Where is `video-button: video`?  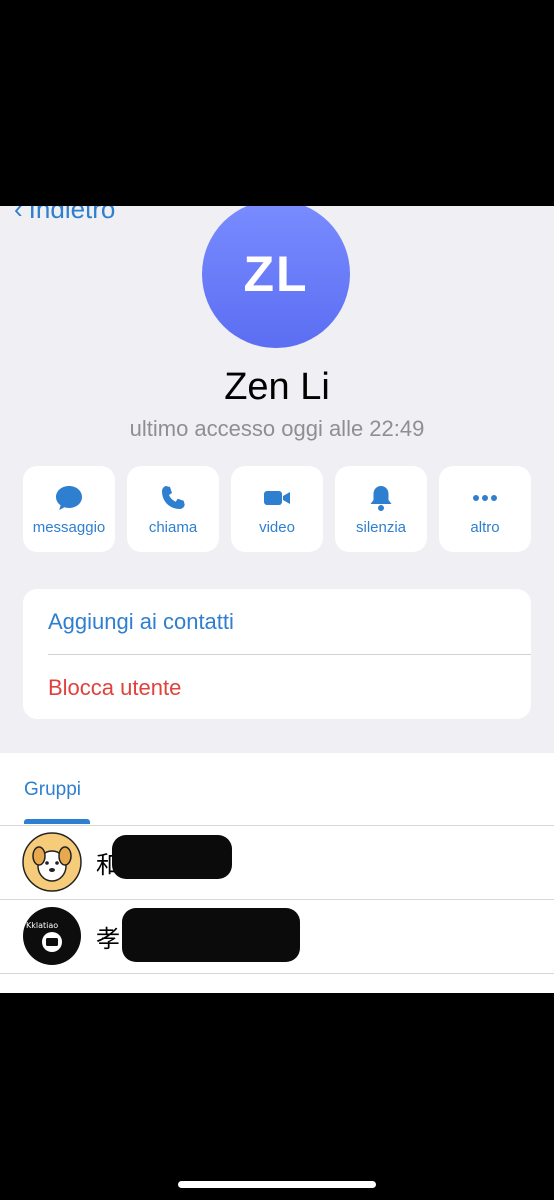
video-button: video is located at coordinates (277, 509).